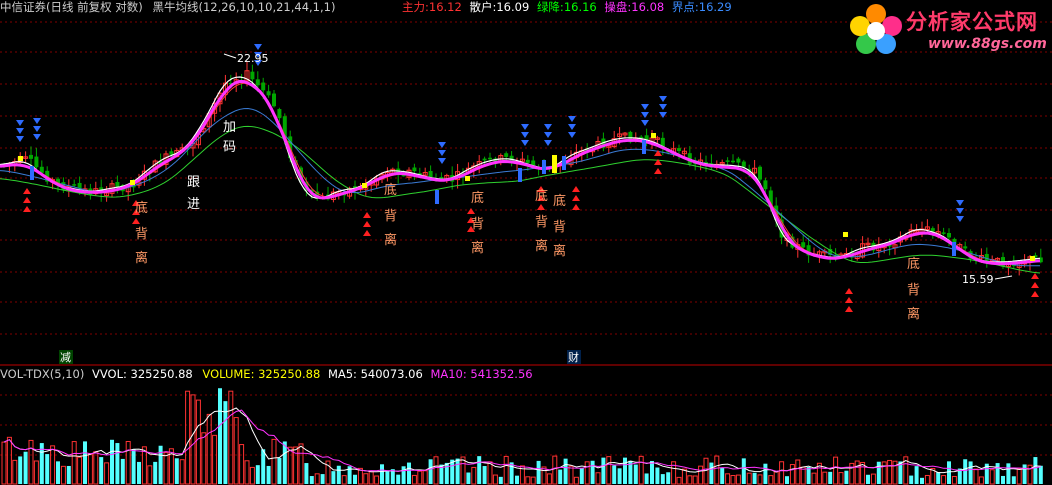  Describe the element at coordinates (364, 185) in the screenshot. I see `signal-square` at that location.